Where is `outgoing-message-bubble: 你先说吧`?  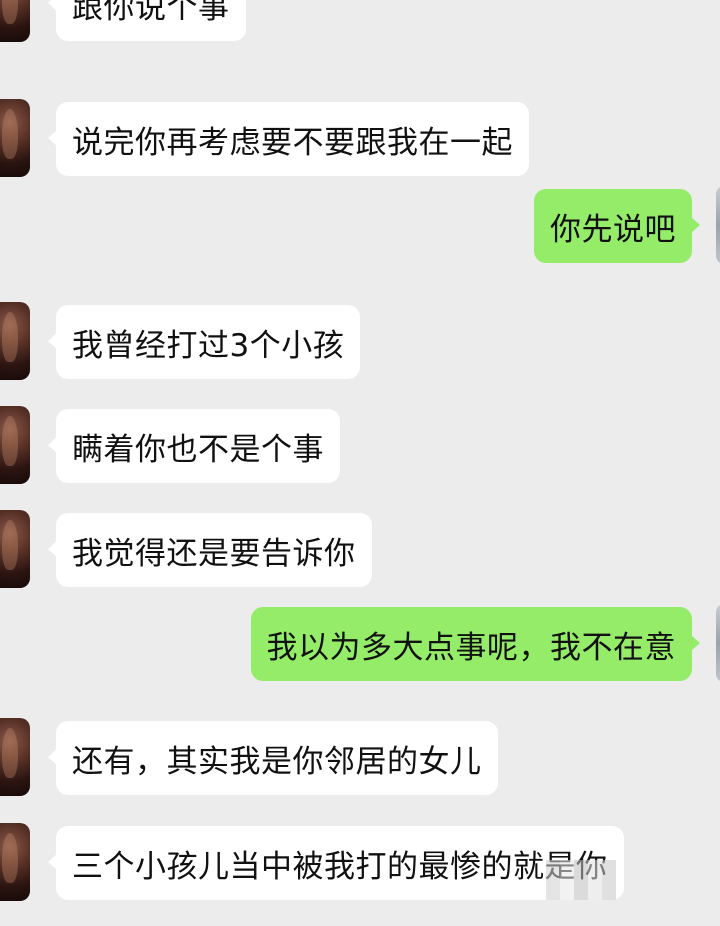 outgoing-message-bubble: 你先说吧 is located at coordinates (617, 226).